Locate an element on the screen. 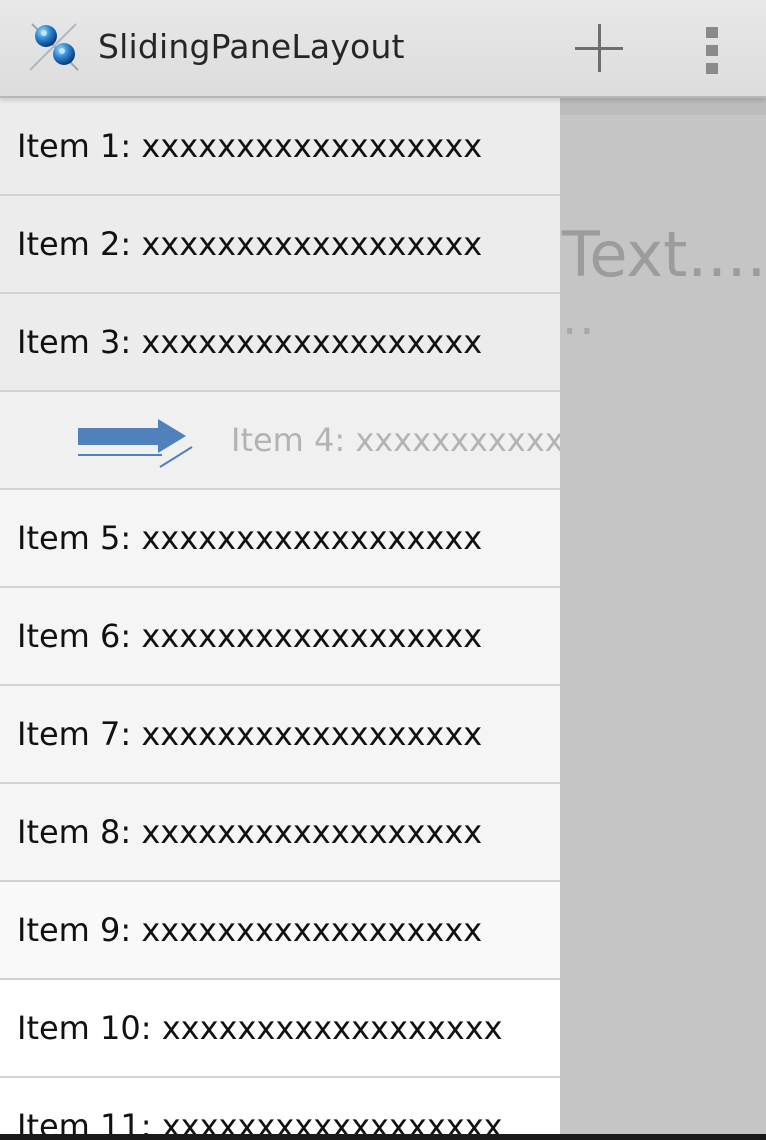 This screenshot has width=766, height=1140. list-item-label: Item 5: xxxxxxxxxxxxxxxxxx is located at coordinates (250, 538).